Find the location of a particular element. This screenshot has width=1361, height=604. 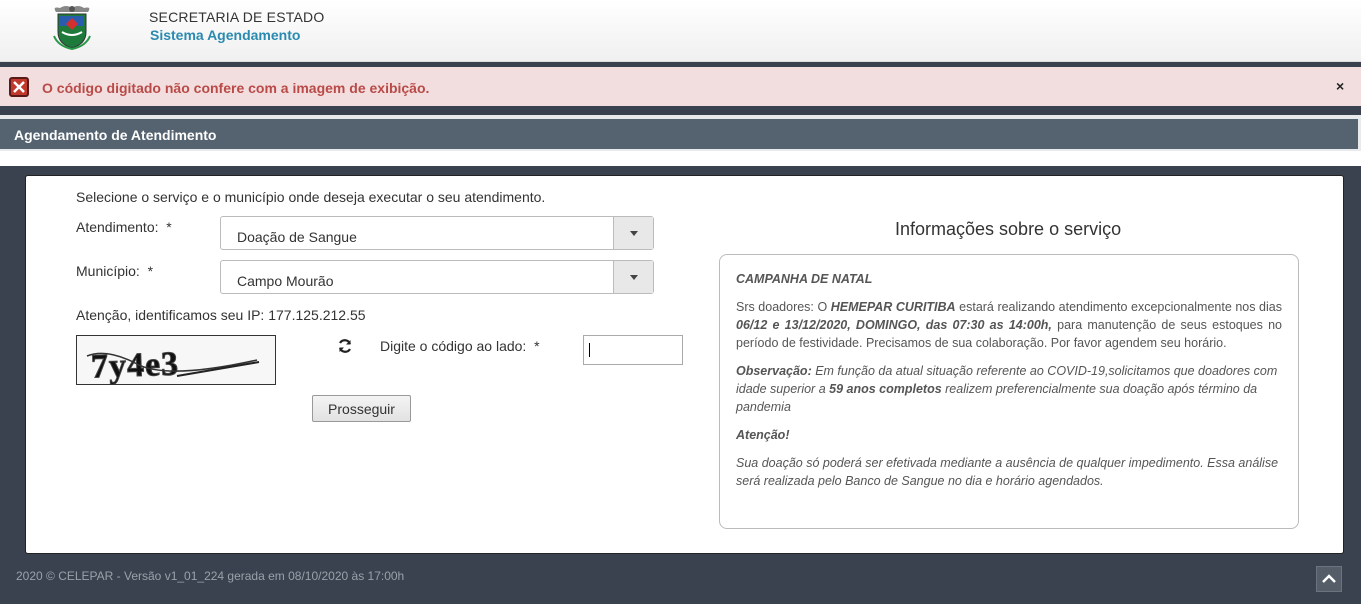

code-label: Digite o código ao lado: * is located at coordinates (460, 346).